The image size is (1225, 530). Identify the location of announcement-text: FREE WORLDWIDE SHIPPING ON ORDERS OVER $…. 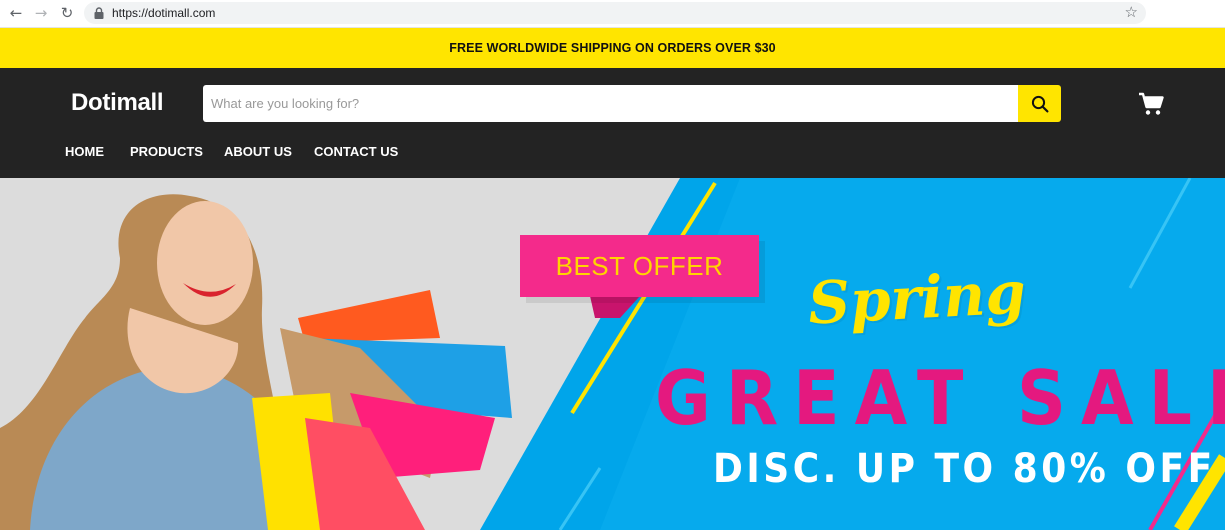
(612, 48).